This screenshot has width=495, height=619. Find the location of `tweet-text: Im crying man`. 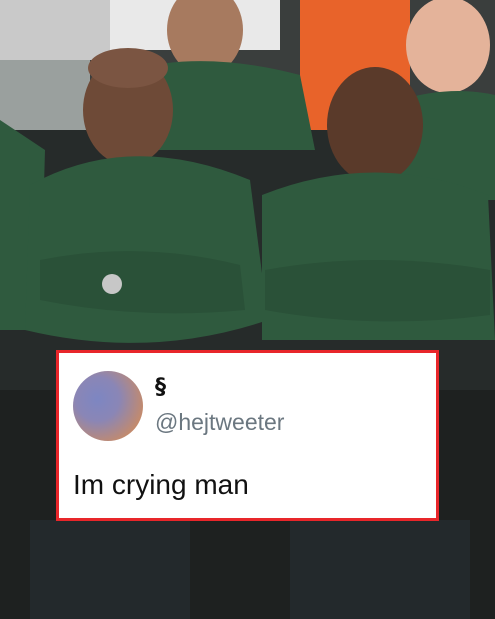

tweet-text: Im crying man is located at coordinates (161, 484).